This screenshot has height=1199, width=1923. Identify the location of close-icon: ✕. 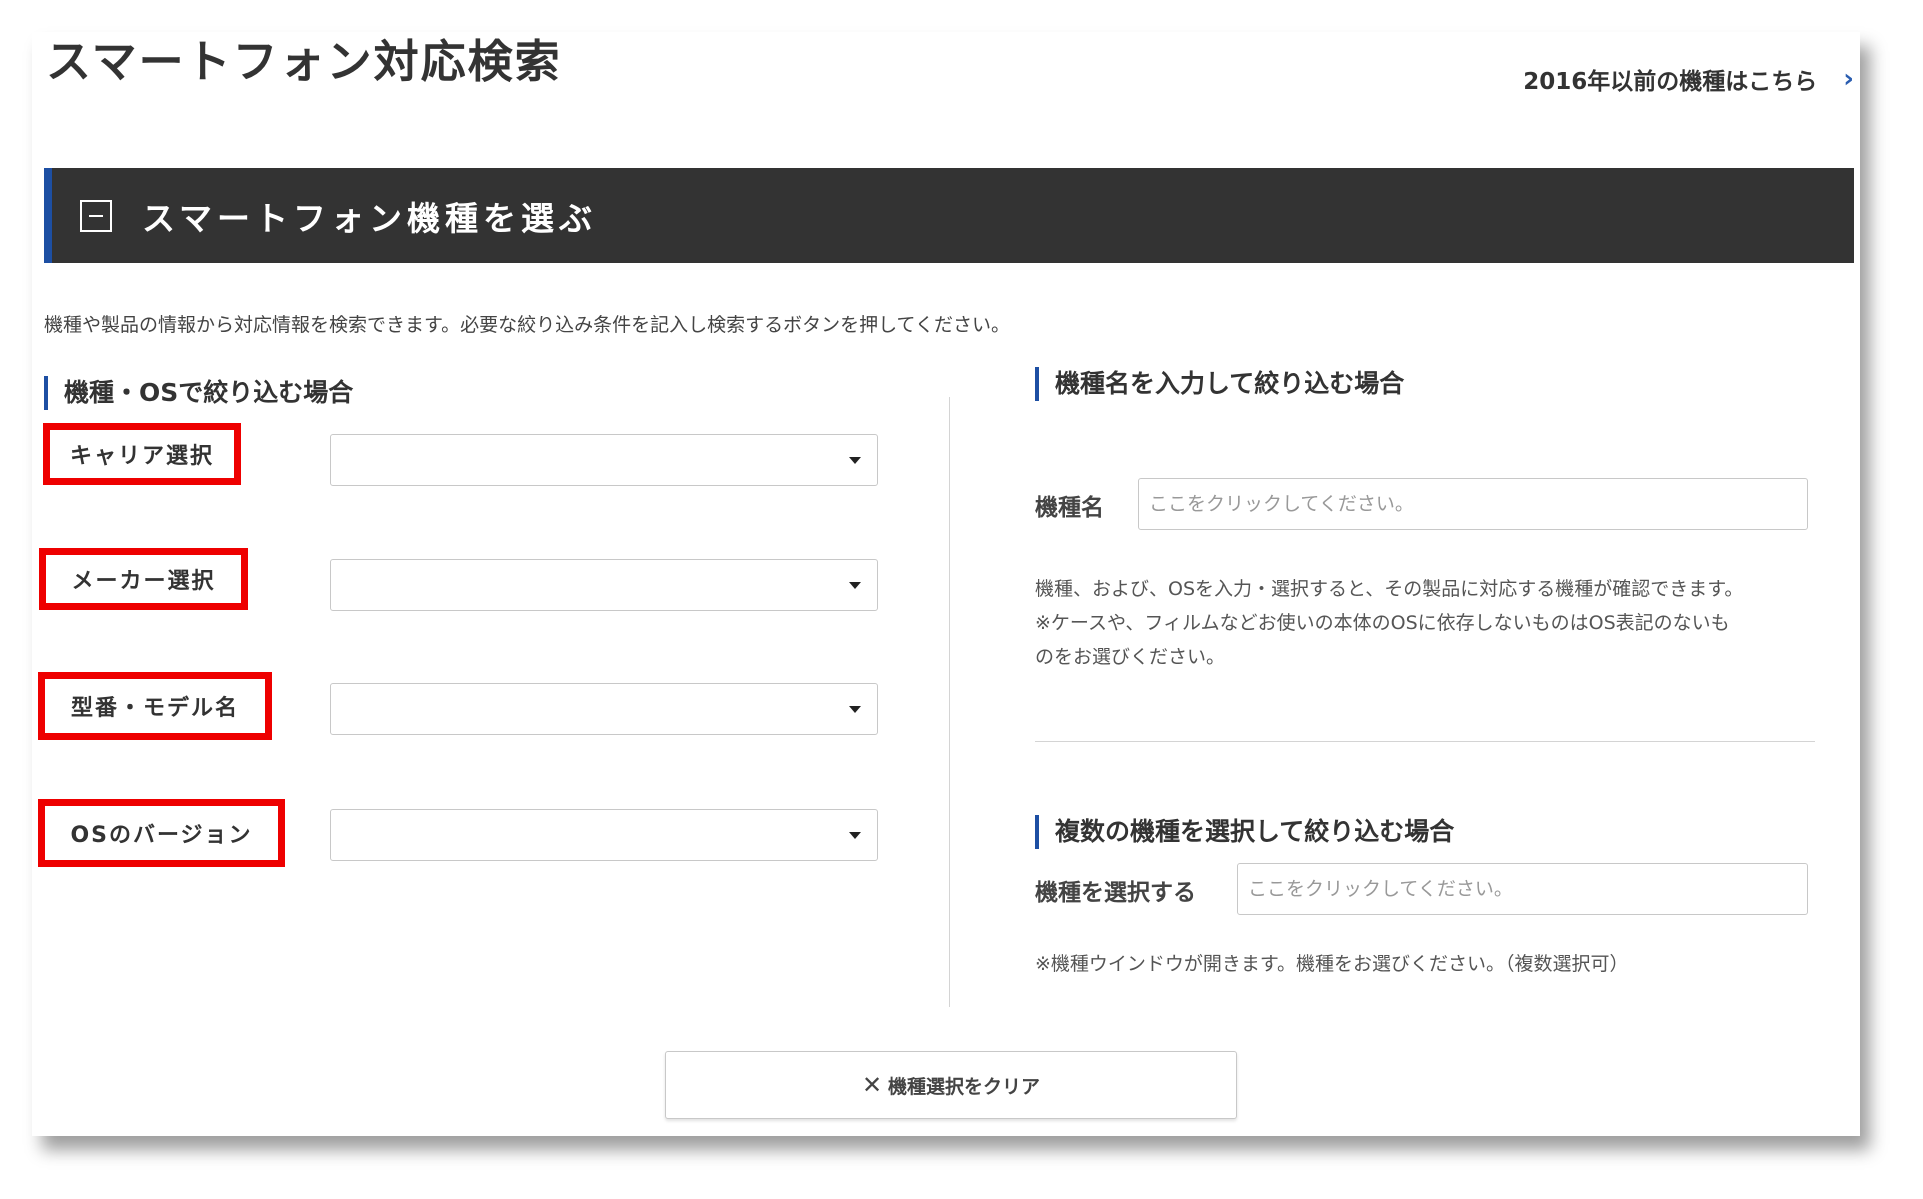
(872, 1085).